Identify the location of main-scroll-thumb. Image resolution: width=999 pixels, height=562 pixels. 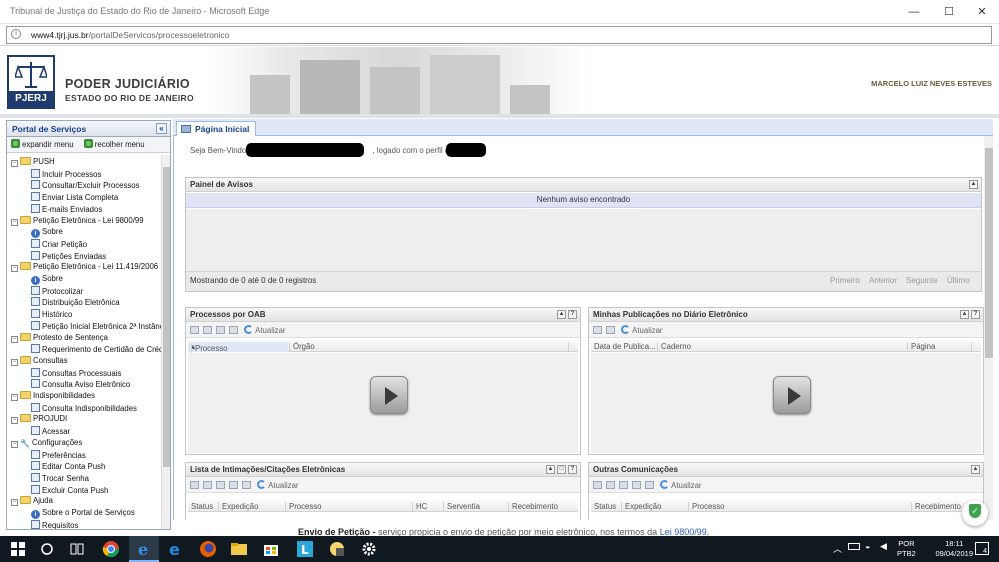
(989, 253).